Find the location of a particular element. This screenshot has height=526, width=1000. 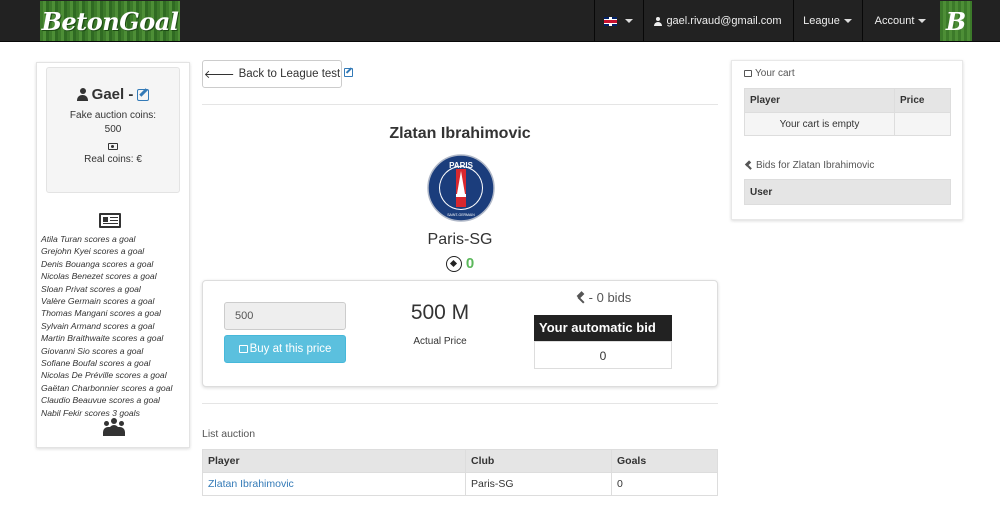

account-label: Account is located at coordinates (894, 21).